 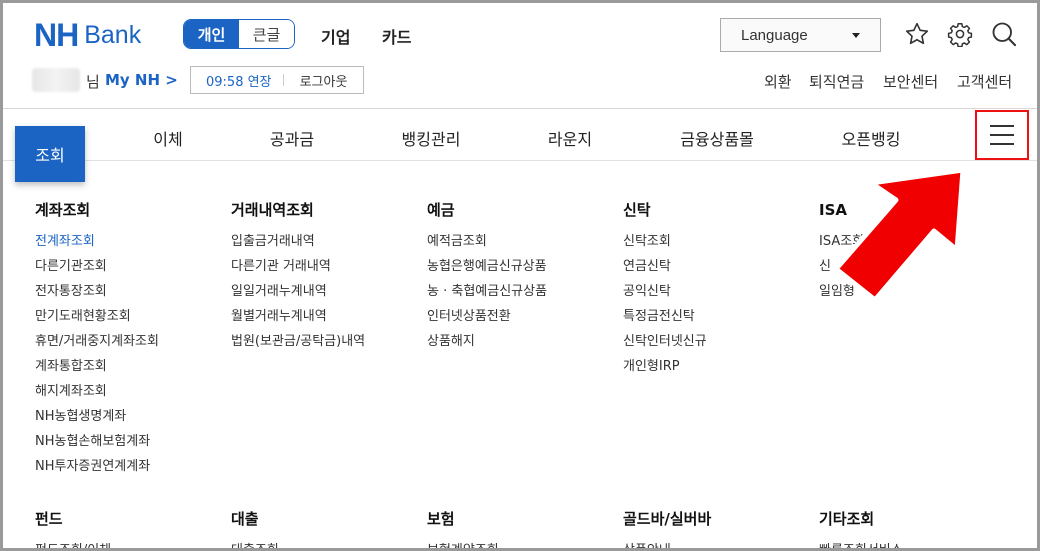 What do you see at coordinates (718, 266) in the screenshot?
I see `menu-item: 연금신탁` at bounding box center [718, 266].